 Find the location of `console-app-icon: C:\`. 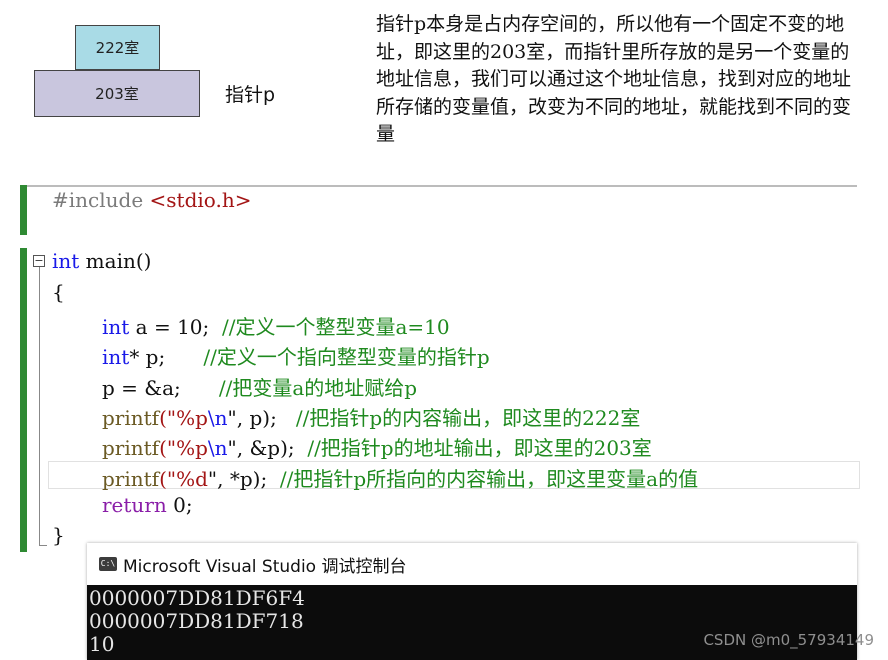

console-app-icon: C:\ is located at coordinates (108, 564).